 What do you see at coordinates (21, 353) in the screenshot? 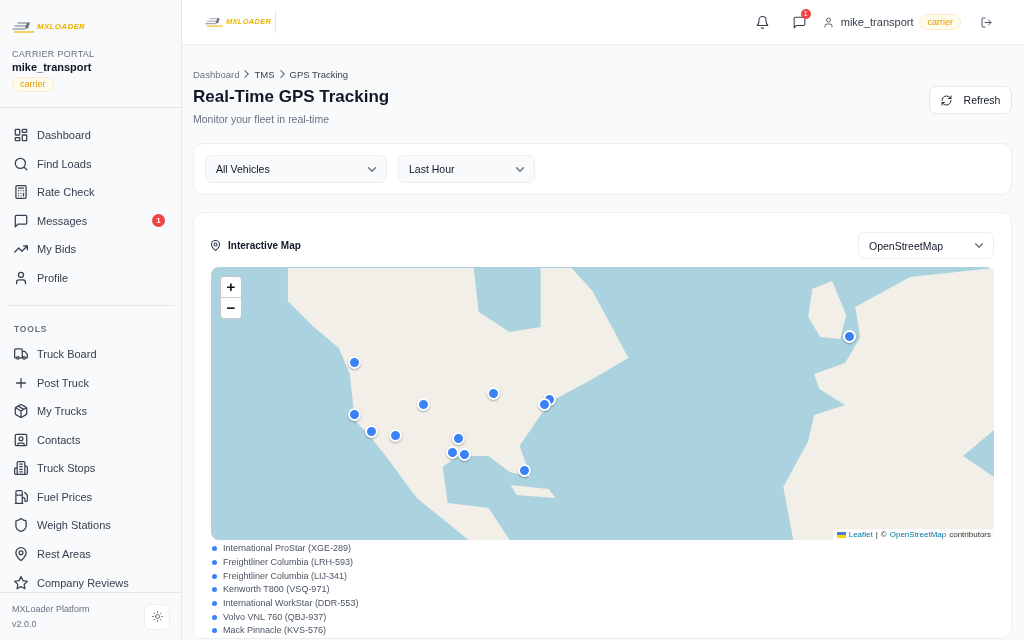
I see `truck-icon` at bounding box center [21, 353].